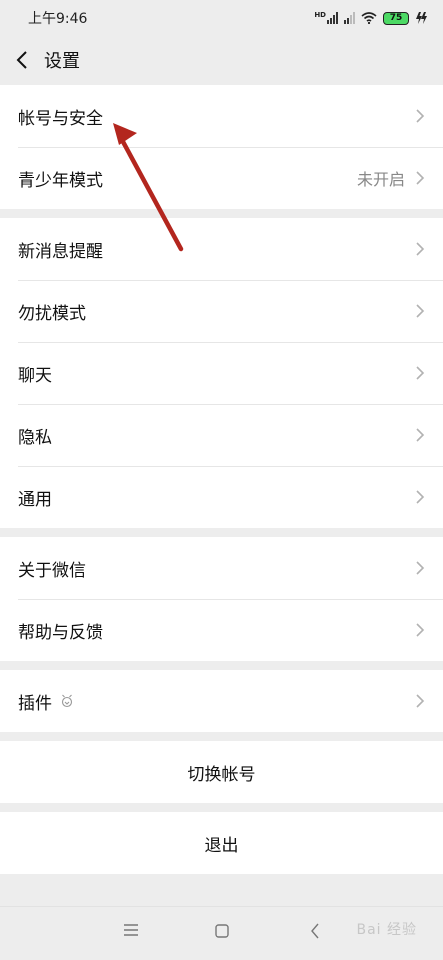  What do you see at coordinates (60, 251) in the screenshot?
I see `settings-item-label: 新消息提醒` at bounding box center [60, 251].